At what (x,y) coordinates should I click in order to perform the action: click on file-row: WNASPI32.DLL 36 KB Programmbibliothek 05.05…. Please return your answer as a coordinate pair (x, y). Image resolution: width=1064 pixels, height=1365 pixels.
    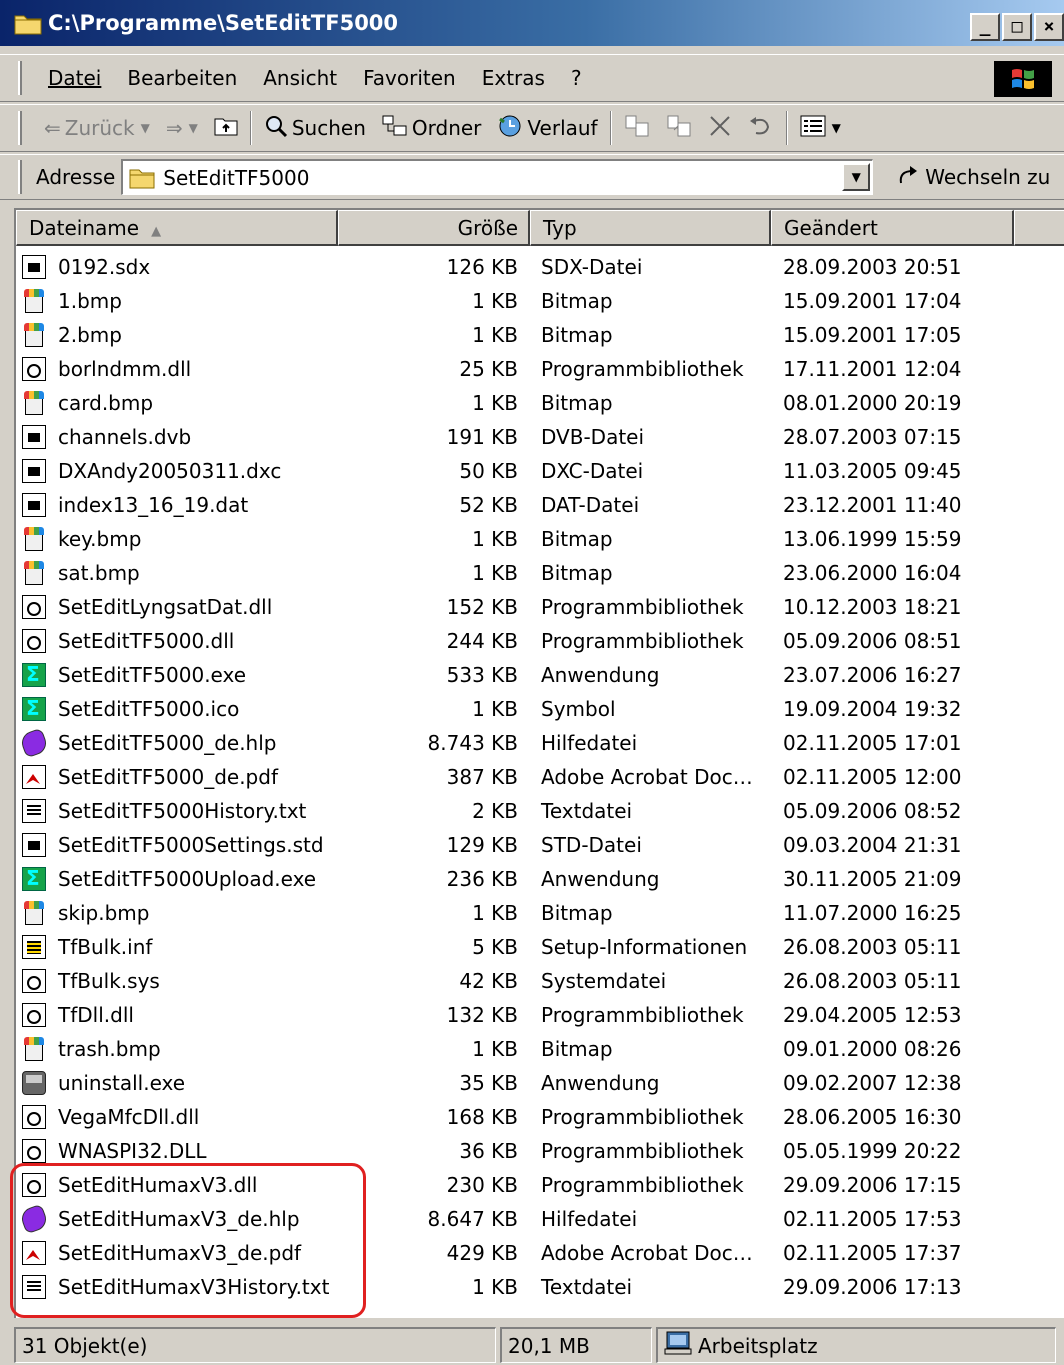
    Looking at the image, I should click on (536, 1151).